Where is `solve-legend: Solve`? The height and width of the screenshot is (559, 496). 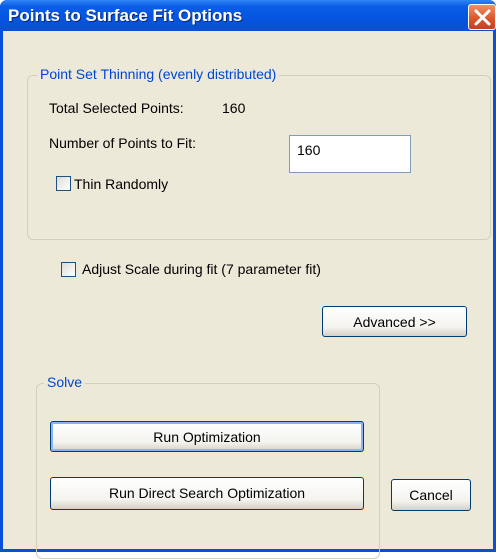
solve-legend: Solve is located at coordinates (65, 382).